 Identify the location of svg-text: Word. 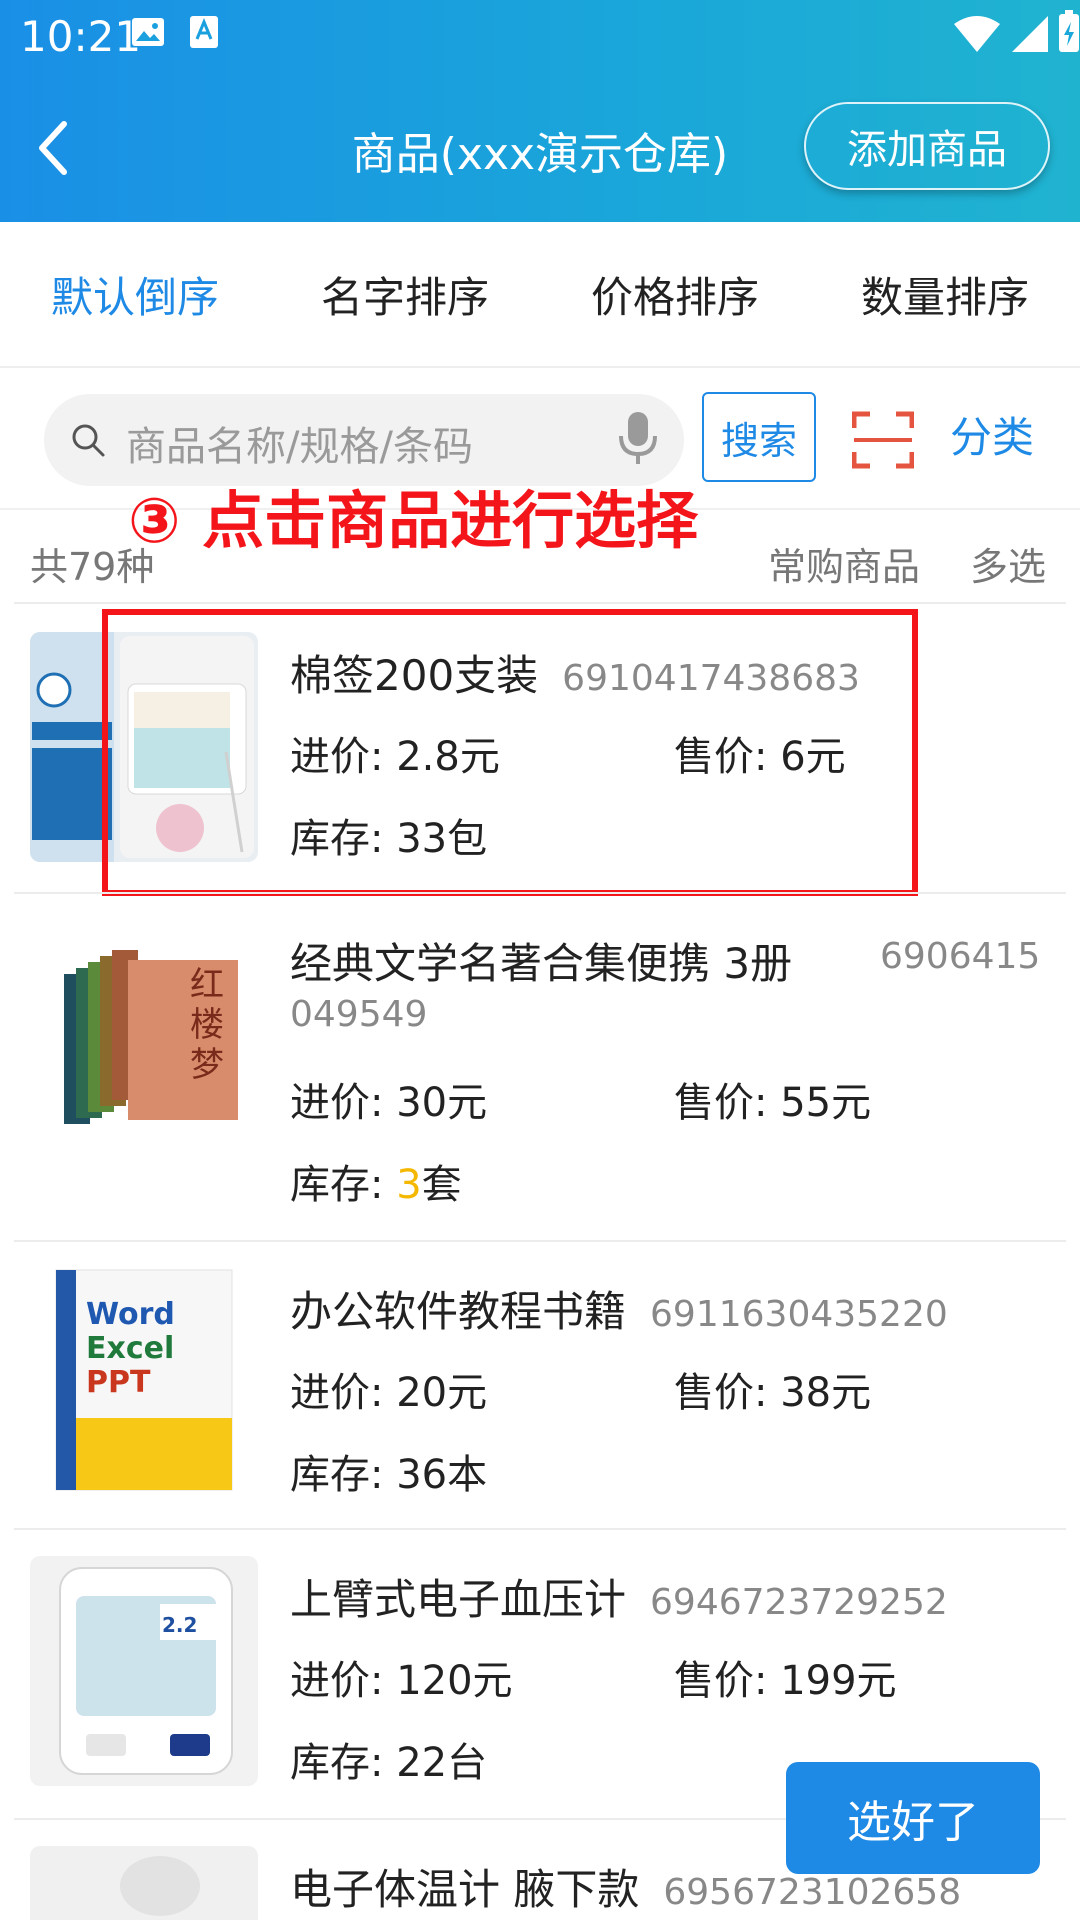
(130, 1314).